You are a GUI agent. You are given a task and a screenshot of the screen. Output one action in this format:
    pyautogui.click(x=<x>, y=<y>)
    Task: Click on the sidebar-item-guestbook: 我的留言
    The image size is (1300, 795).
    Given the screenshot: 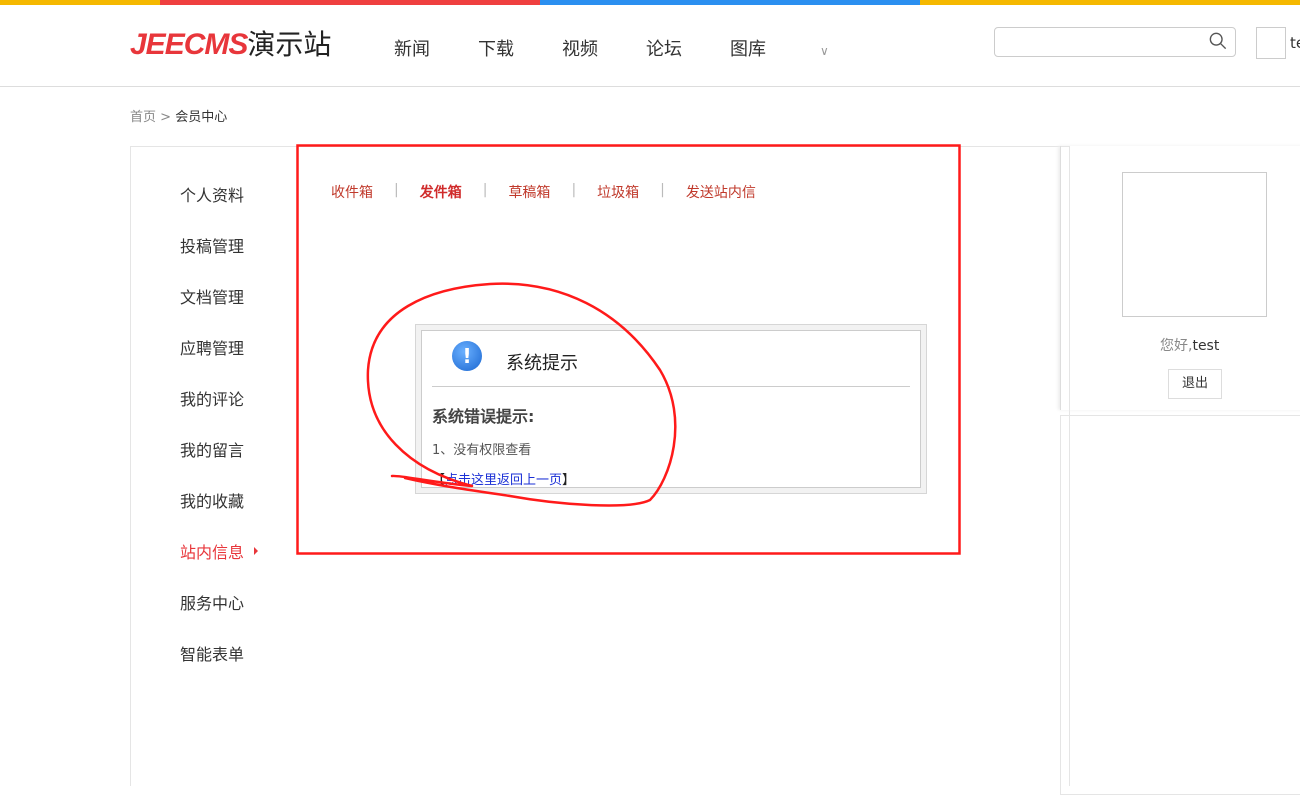 What is the action you would take?
    pyautogui.click(x=219, y=462)
    